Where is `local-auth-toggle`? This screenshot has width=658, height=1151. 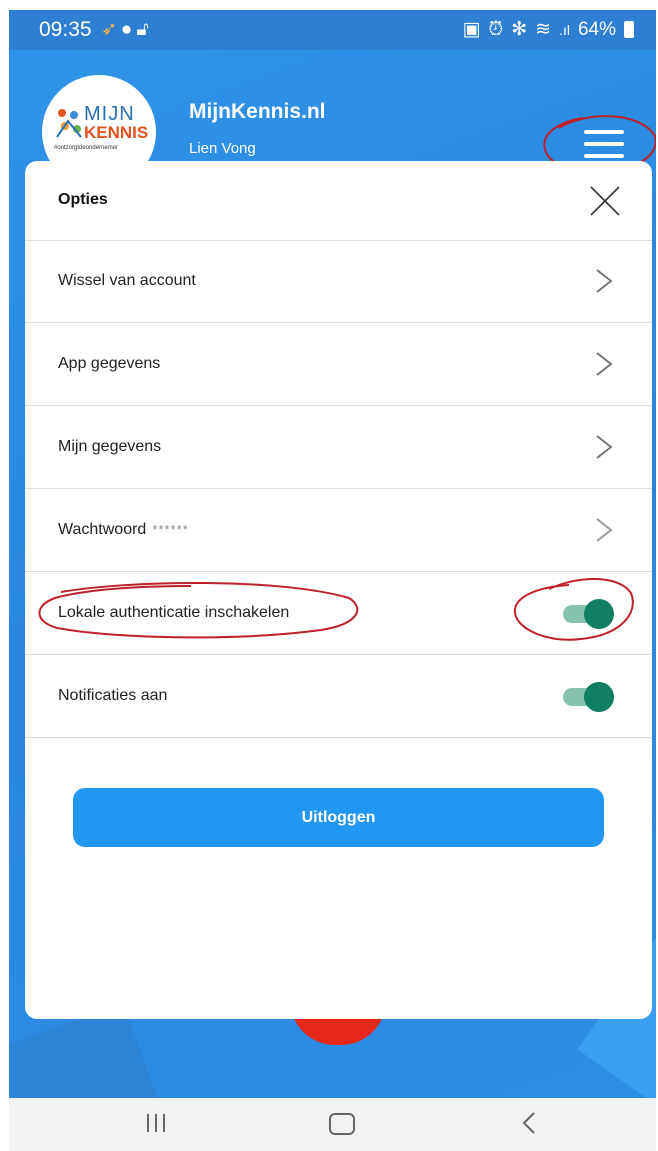
local-auth-toggle is located at coordinates (589, 614).